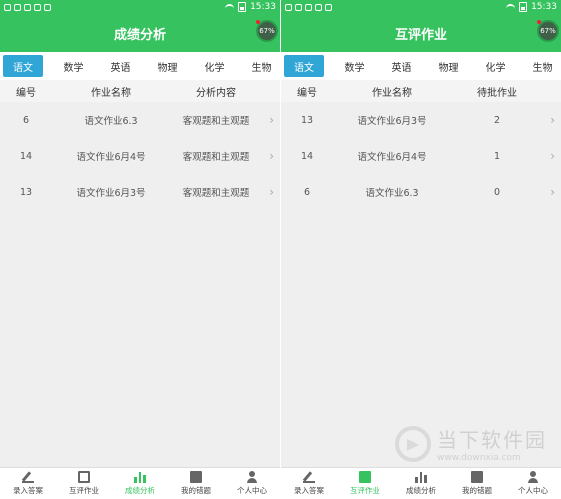  Describe the element at coordinates (413, 443) in the screenshot. I see `watermark-logo-icon: ▶` at that location.